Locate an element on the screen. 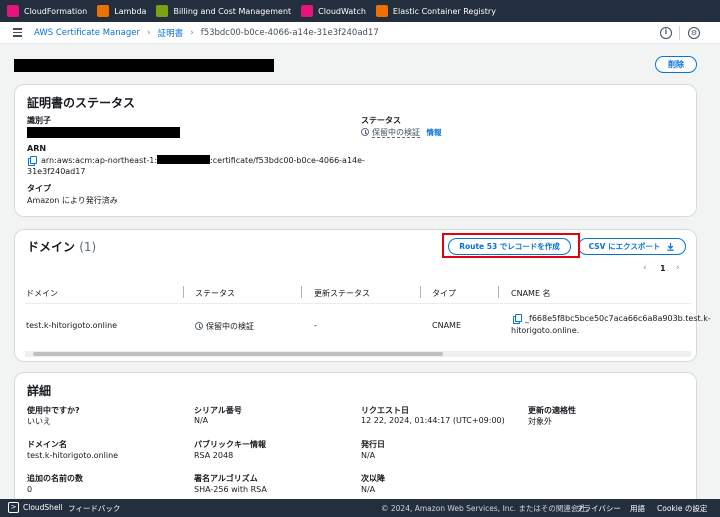 The height and width of the screenshot is (517, 720). cloudformation-icon is located at coordinates (13, 11).